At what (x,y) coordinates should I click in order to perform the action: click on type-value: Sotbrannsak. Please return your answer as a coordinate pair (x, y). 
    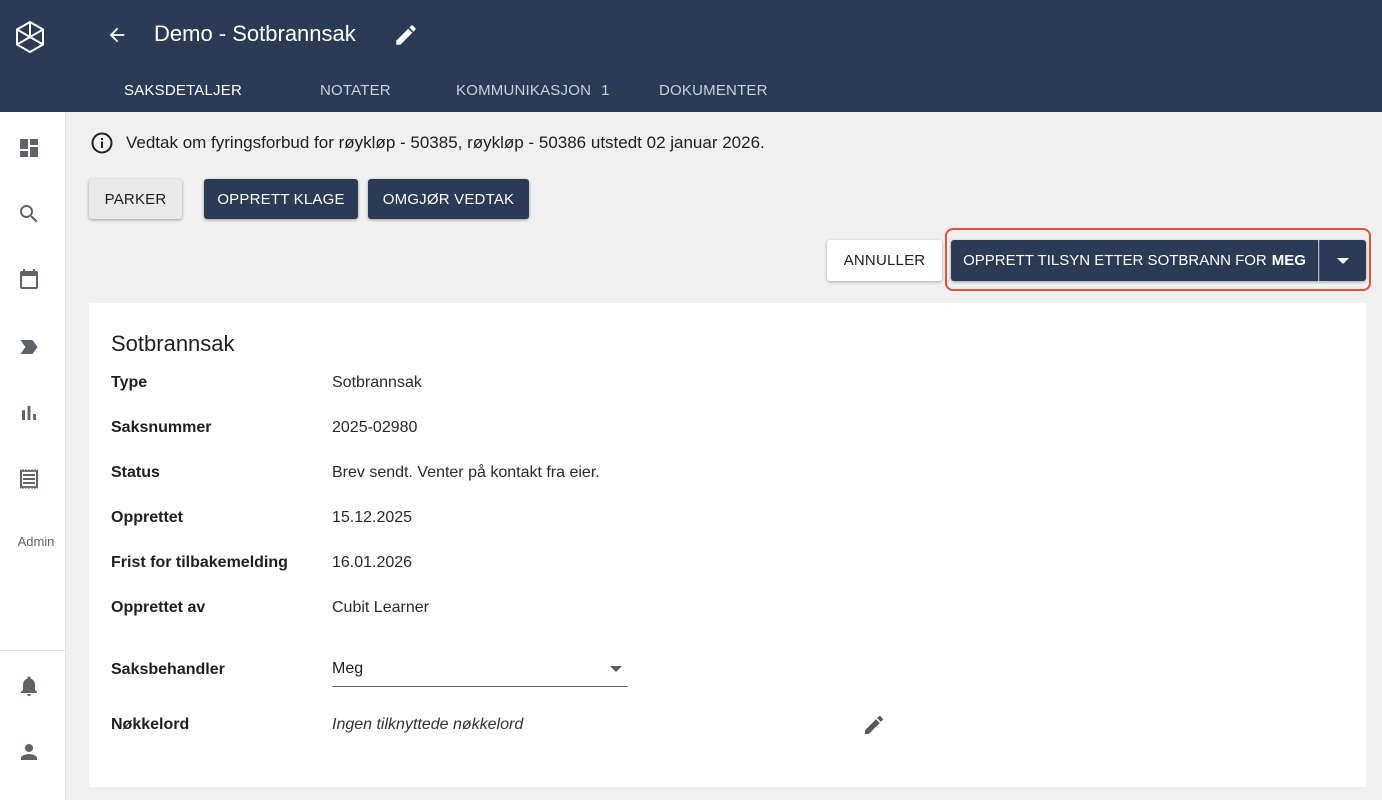
    Looking at the image, I should click on (377, 382).